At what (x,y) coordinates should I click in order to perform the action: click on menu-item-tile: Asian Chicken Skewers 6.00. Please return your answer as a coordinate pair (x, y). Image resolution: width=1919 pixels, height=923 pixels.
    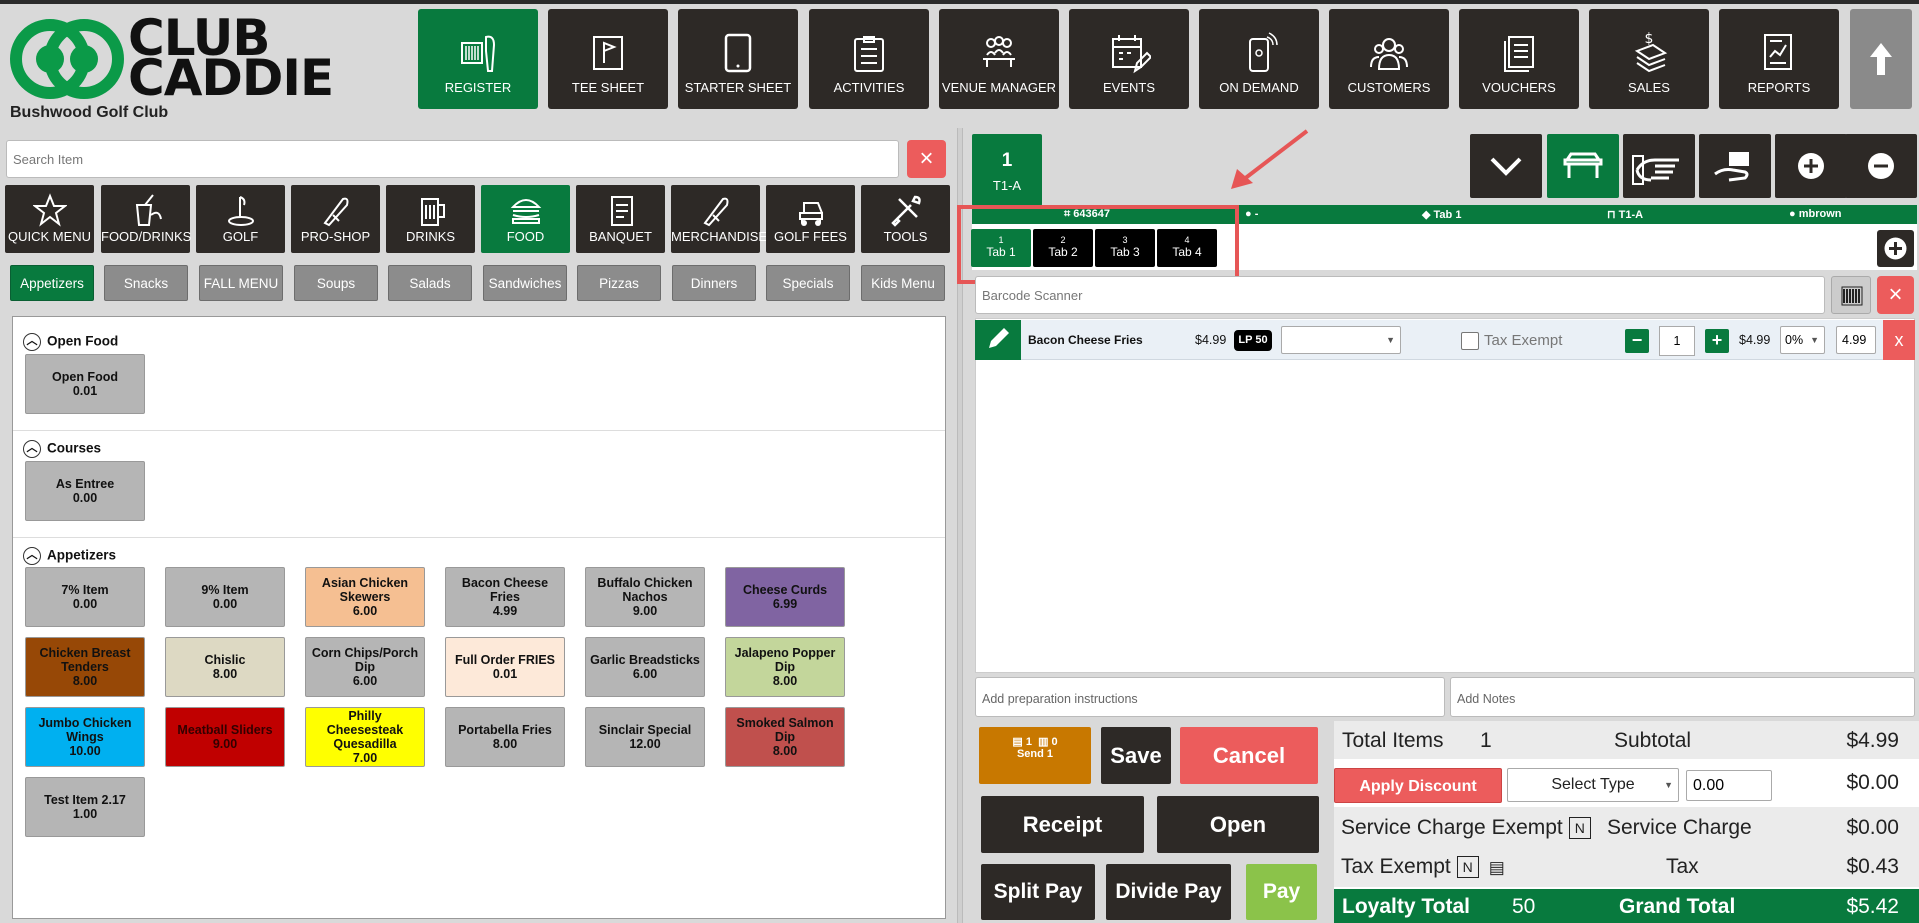
    Looking at the image, I should click on (365, 597).